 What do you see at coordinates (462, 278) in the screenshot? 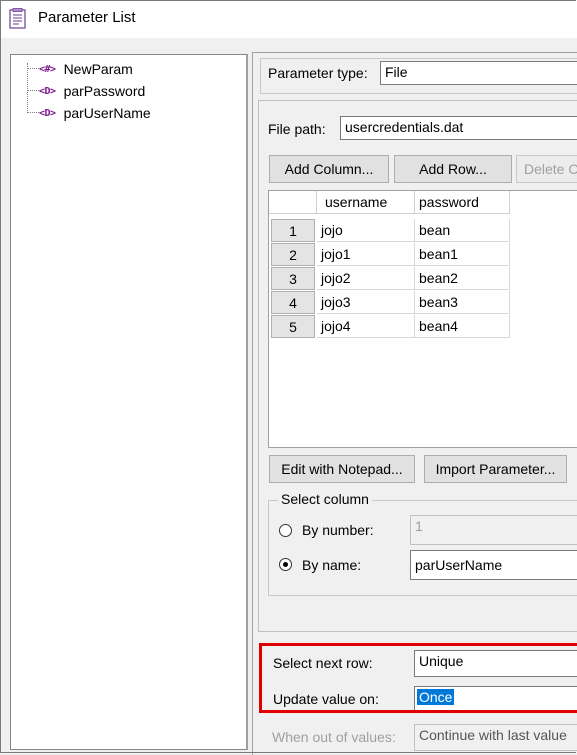
I see `cell-password: bean2` at bounding box center [462, 278].